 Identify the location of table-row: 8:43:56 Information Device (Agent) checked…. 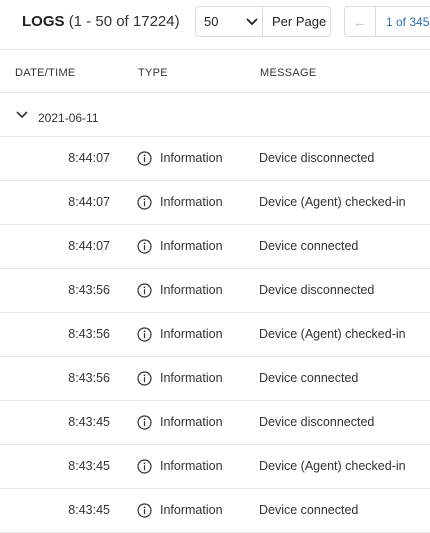
(215, 335).